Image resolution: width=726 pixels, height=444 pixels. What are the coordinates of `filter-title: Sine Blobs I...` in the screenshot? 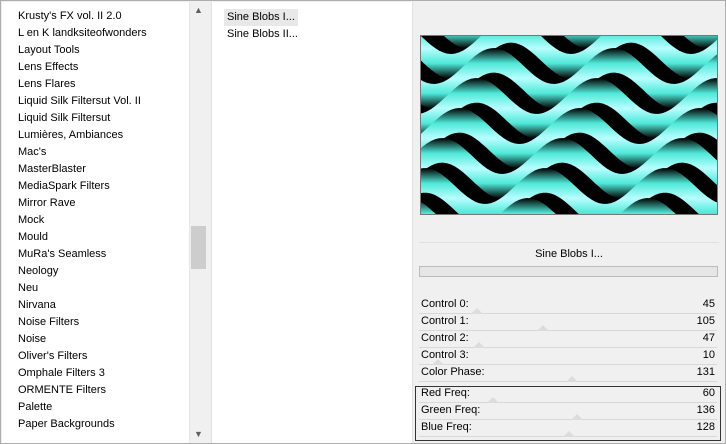 It's located at (569, 253).